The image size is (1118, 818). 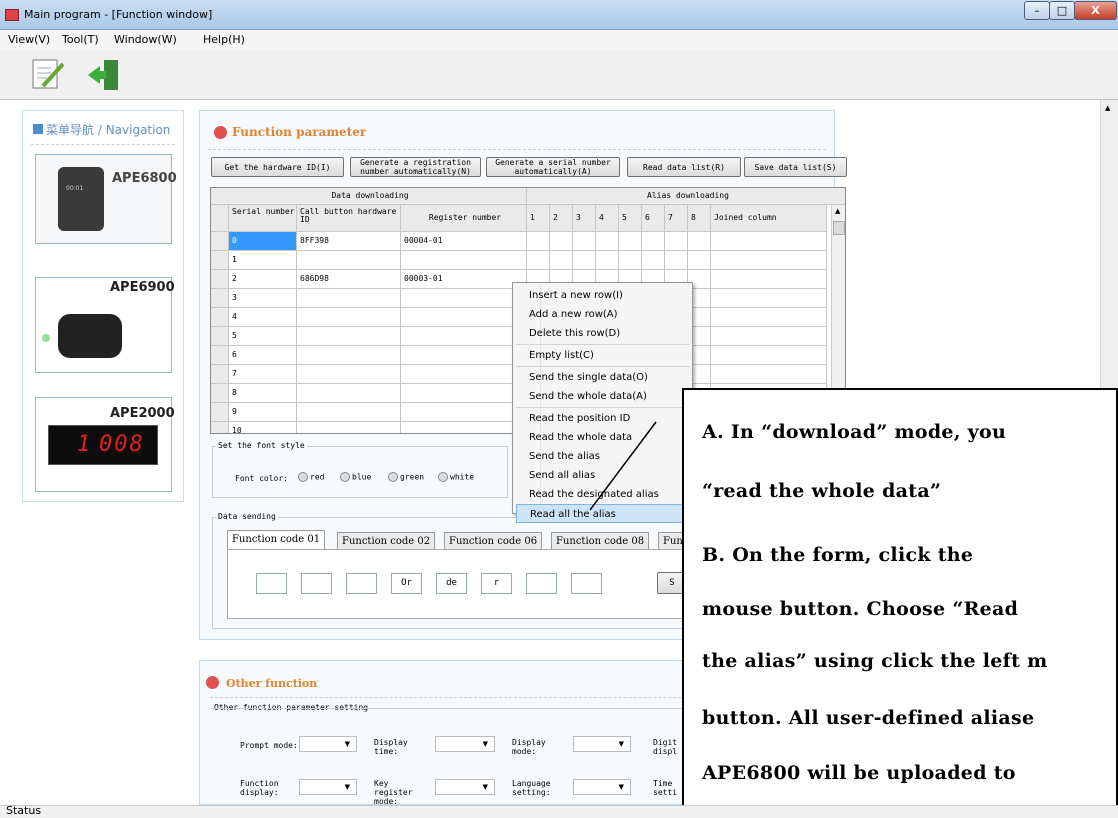 I want to click on read-data-list-button: Read data list(R), so click(x=684, y=167).